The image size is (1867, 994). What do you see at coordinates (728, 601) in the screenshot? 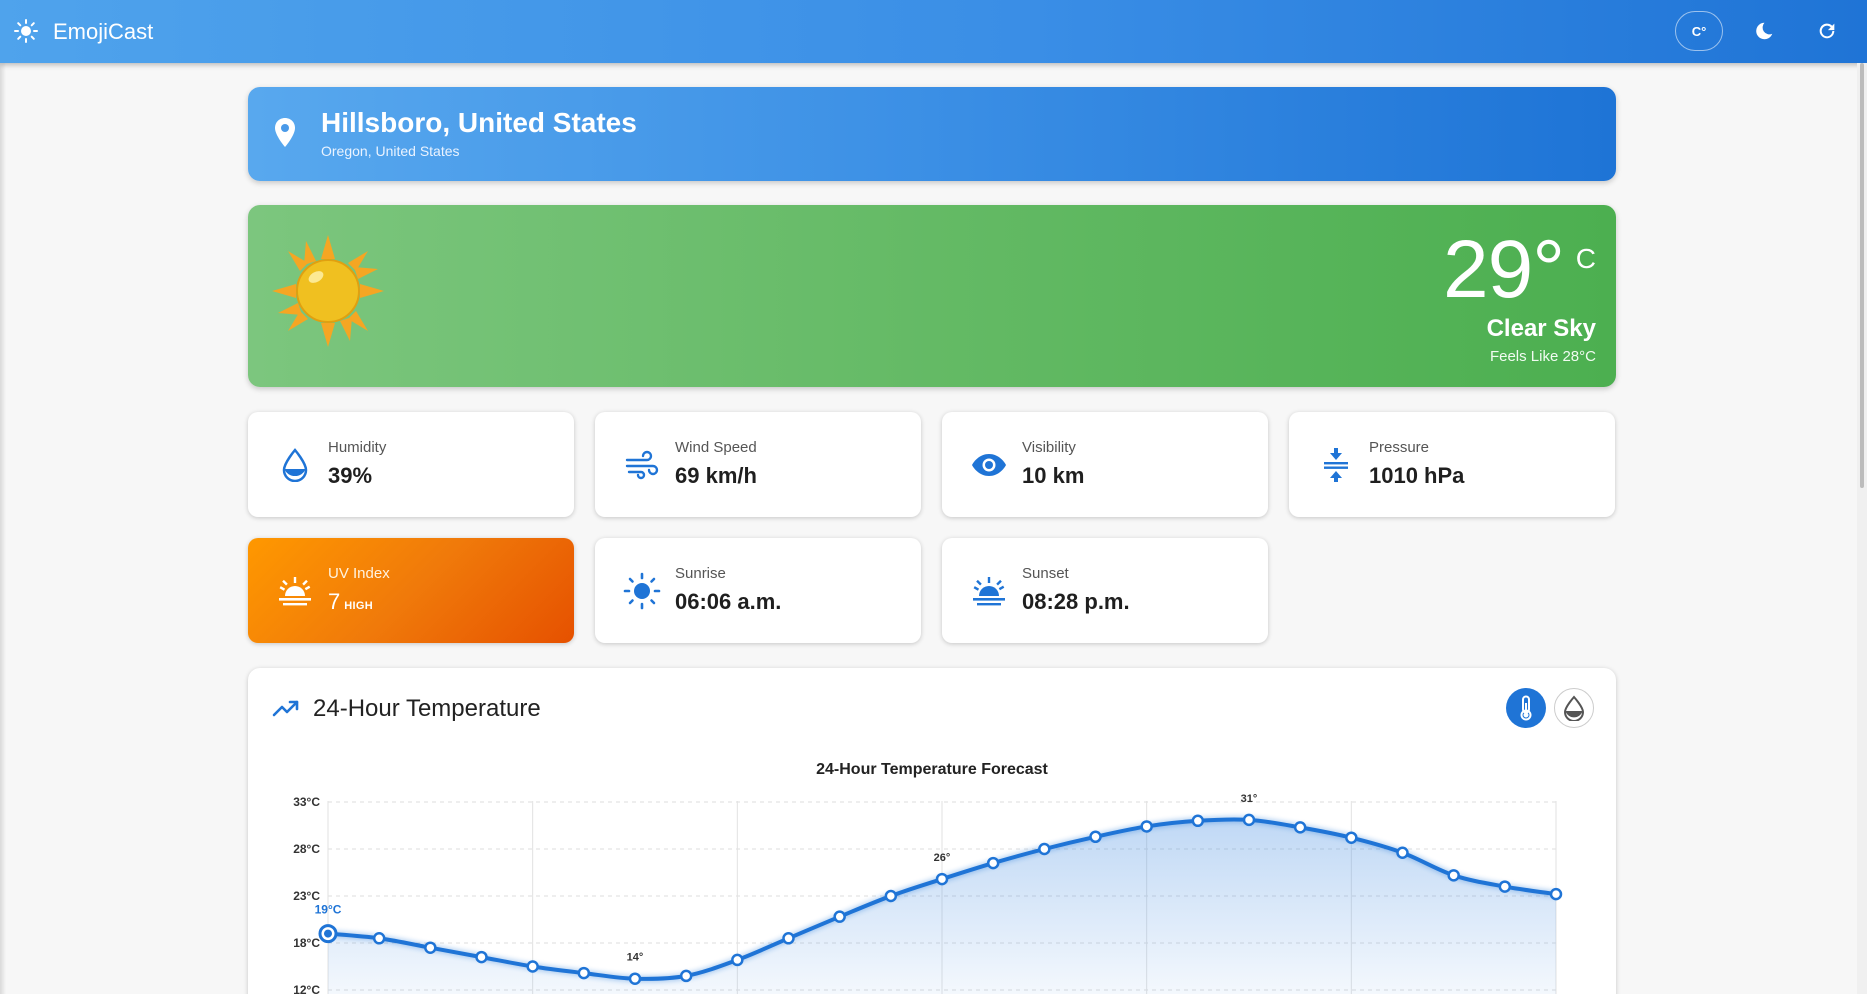
I see `stat-value: 06:06 a.m.` at bounding box center [728, 601].